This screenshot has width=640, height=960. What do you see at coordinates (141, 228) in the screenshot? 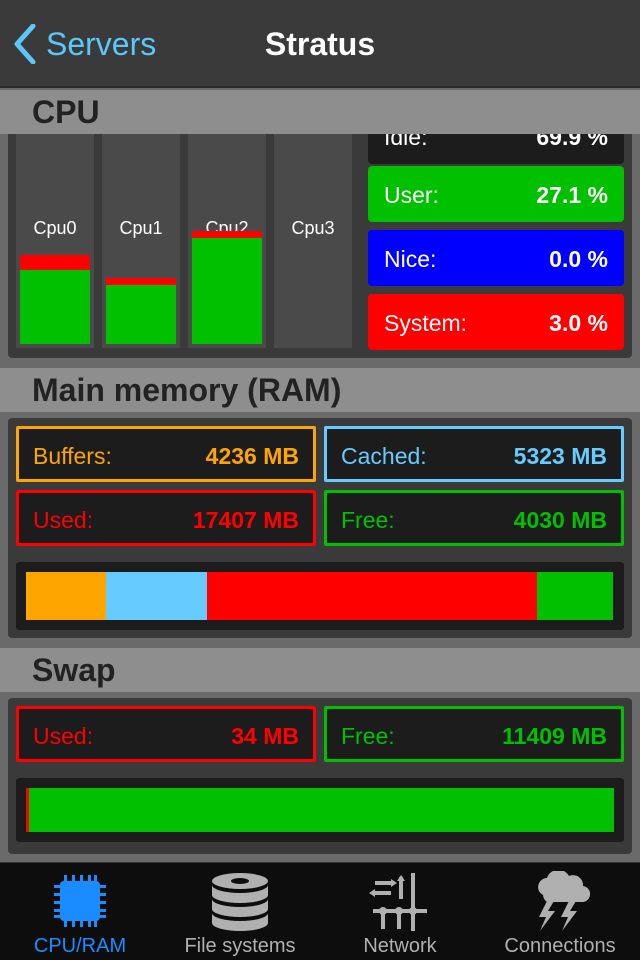
I see `cpu-core-label: Cpu1` at bounding box center [141, 228].